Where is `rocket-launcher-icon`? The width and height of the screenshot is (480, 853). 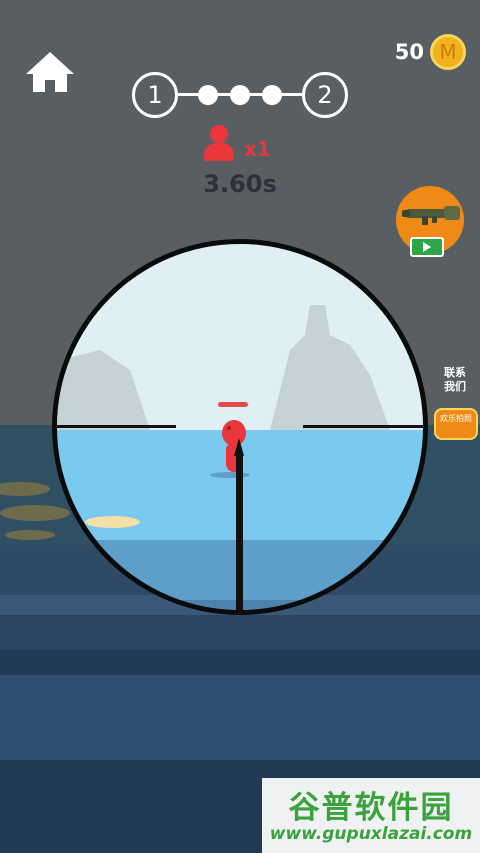 rocket-launcher-icon is located at coordinates (431, 215).